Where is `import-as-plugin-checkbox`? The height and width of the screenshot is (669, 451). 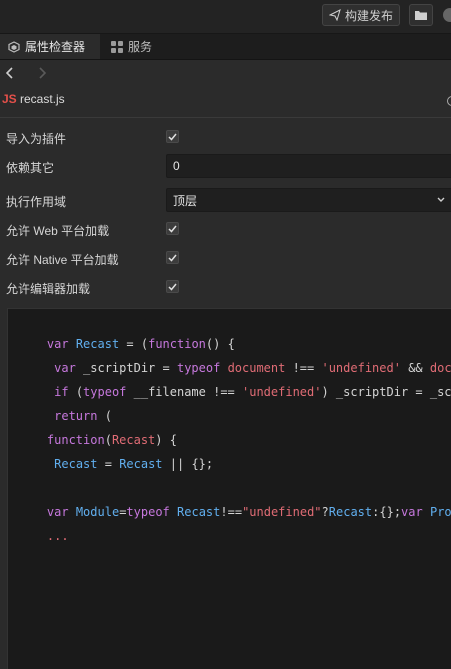
import-as-plugin-checkbox is located at coordinates (172, 136).